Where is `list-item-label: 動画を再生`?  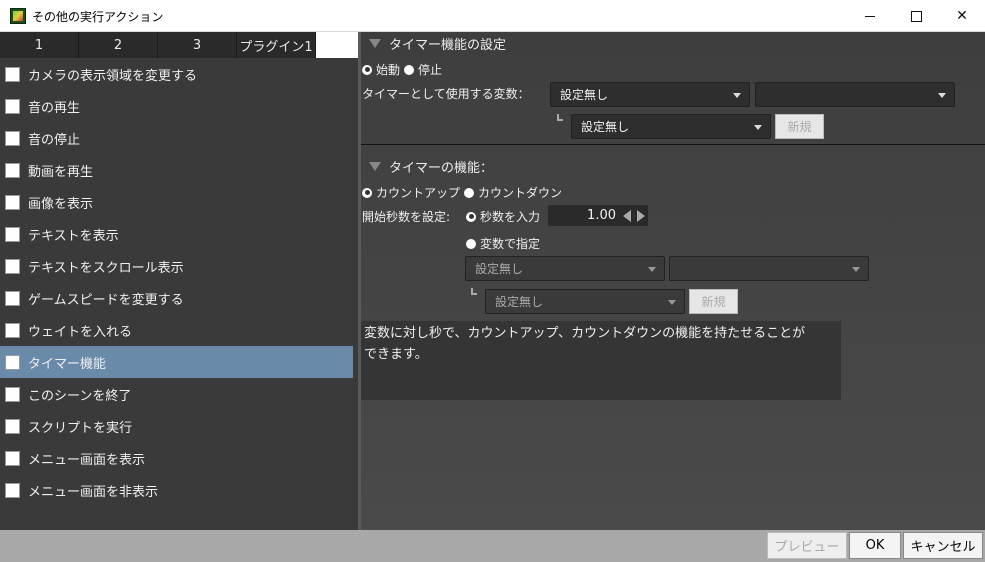 list-item-label: 動画を再生 is located at coordinates (61, 172).